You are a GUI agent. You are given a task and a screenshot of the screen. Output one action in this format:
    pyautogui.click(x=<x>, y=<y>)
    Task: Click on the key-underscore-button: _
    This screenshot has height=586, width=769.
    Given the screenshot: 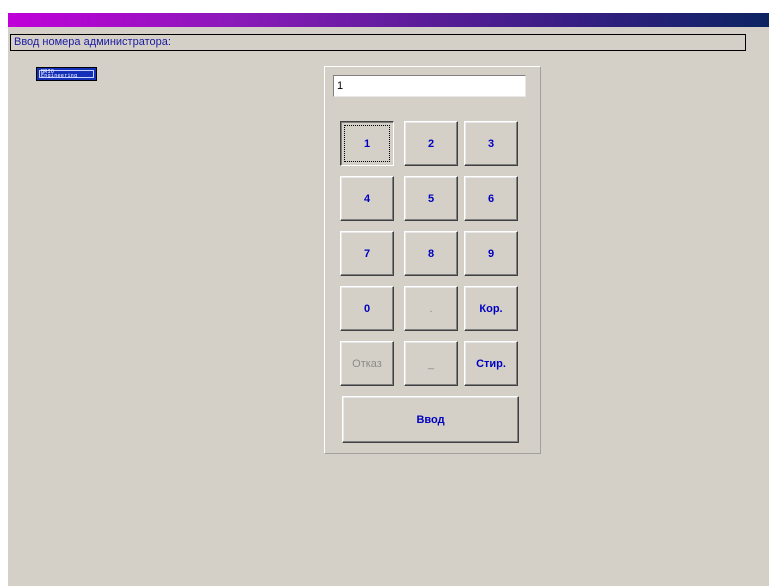 What is the action you would take?
    pyautogui.click(x=431, y=363)
    